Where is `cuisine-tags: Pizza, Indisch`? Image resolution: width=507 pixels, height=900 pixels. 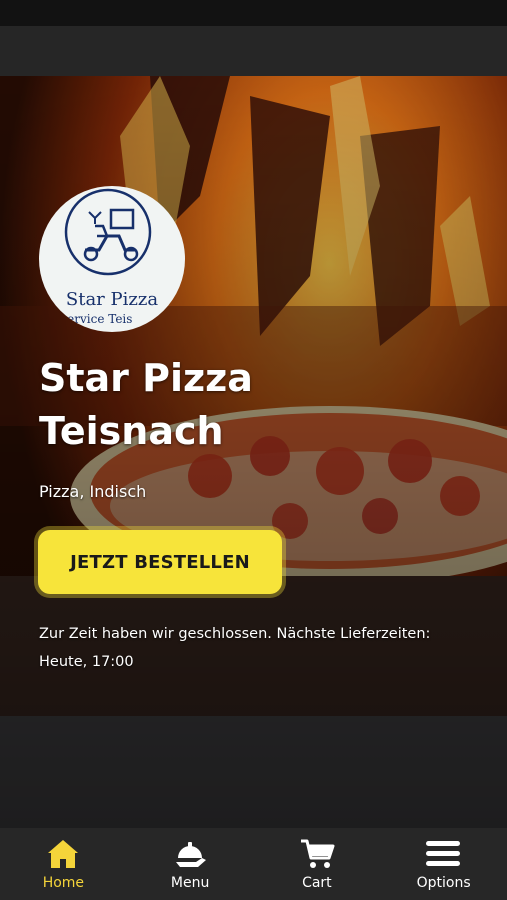
cuisine-tags: Pizza, Indisch is located at coordinates (93, 491).